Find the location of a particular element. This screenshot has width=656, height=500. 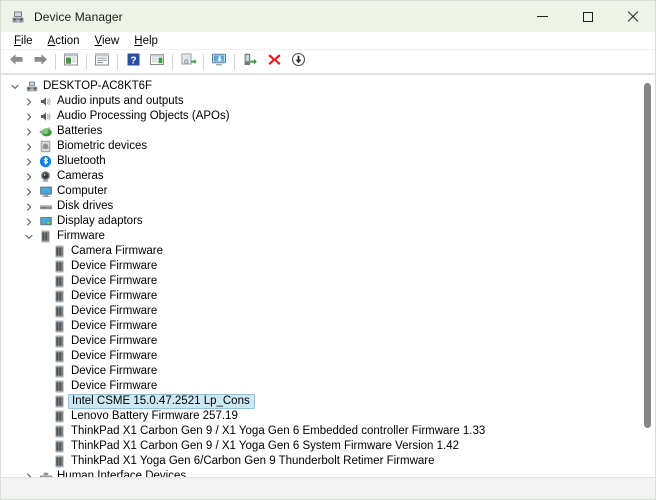

menu-action: Action is located at coordinates (64, 41).